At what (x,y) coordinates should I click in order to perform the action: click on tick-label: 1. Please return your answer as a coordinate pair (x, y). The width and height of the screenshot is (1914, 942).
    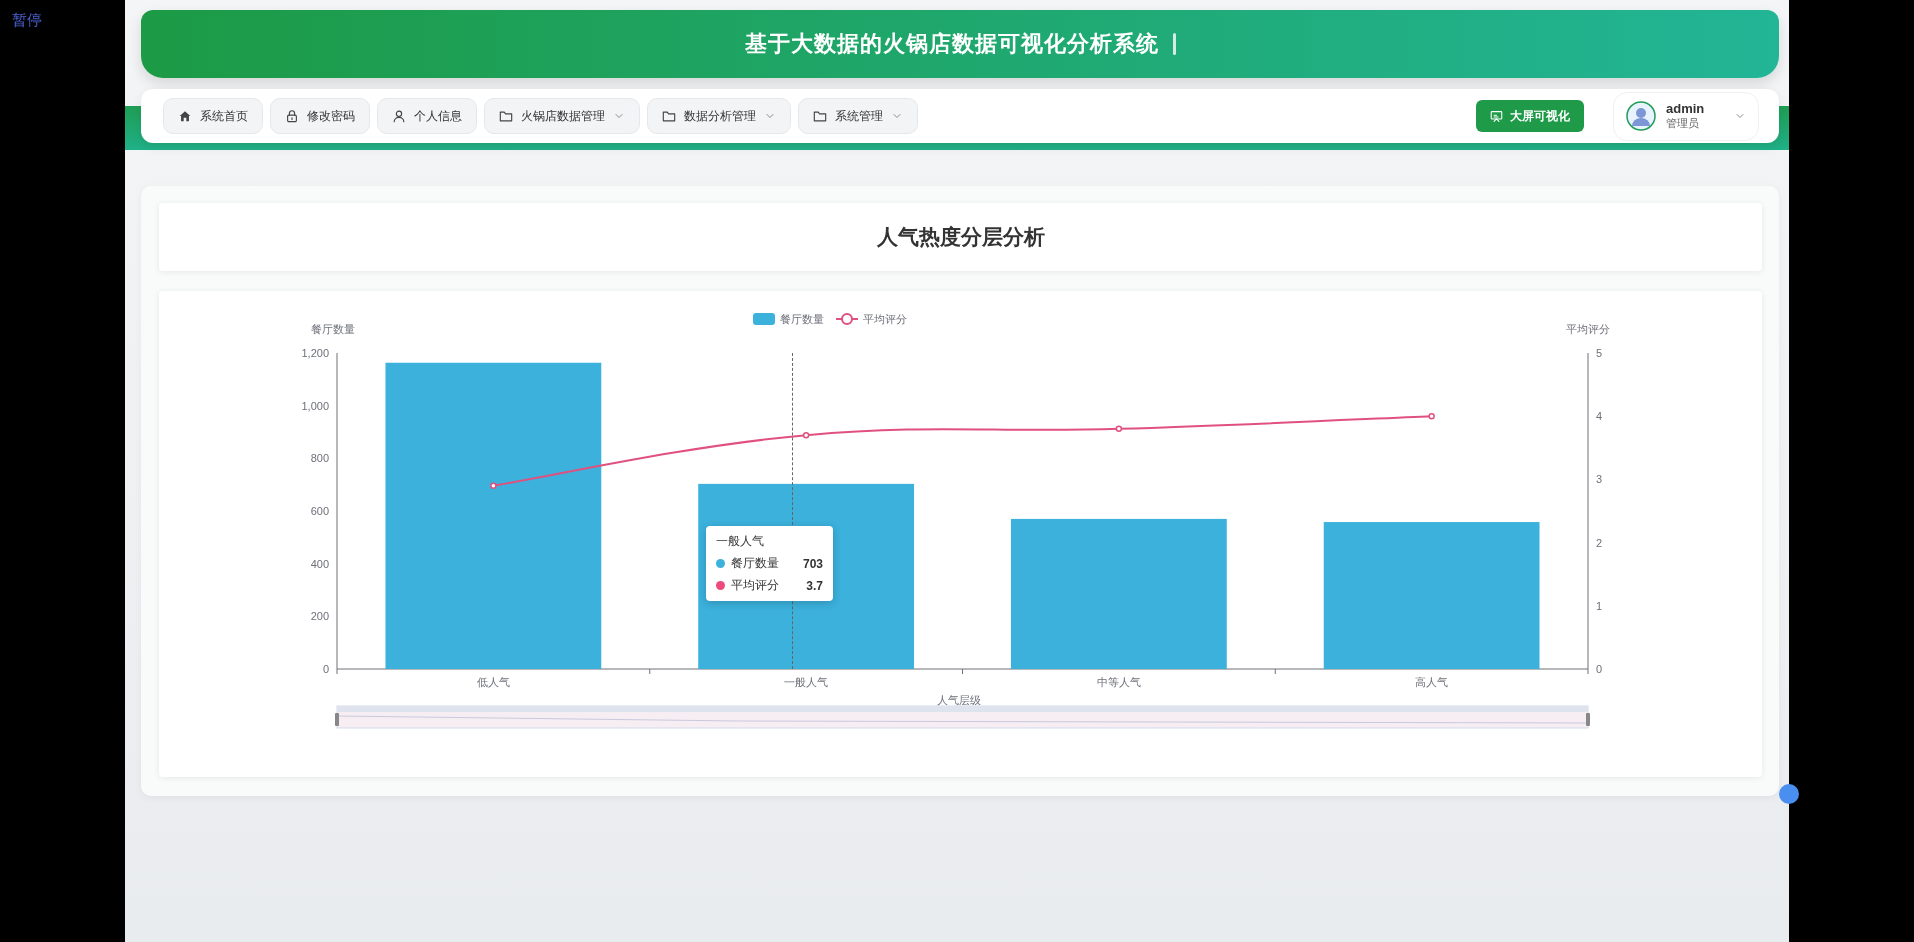
    Looking at the image, I should click on (1599, 605).